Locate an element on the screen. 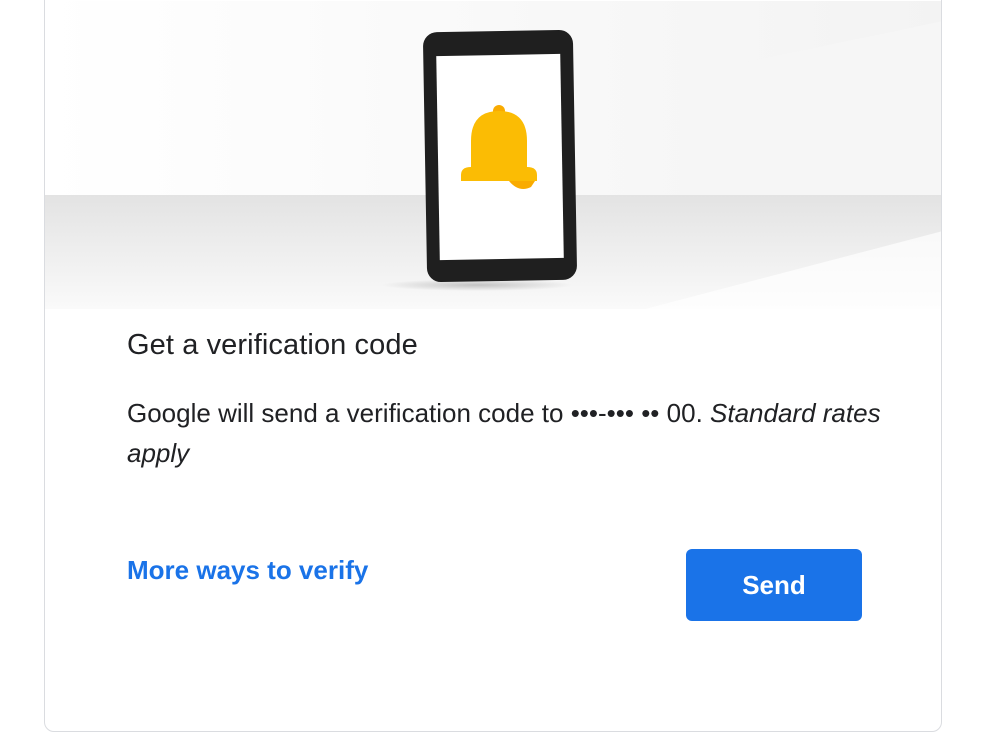 The image size is (982, 750). masked-phone-number: •••-••• •• 00 is located at coordinates (633, 413).